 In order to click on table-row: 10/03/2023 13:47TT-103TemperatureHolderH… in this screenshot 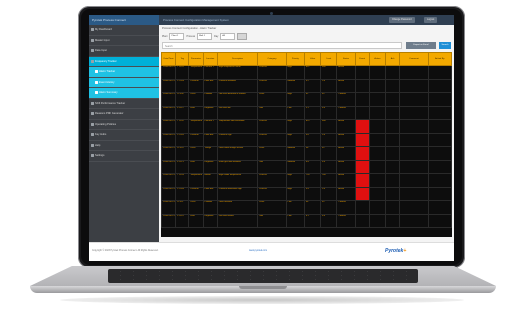, I will do `click(306, 180)`.